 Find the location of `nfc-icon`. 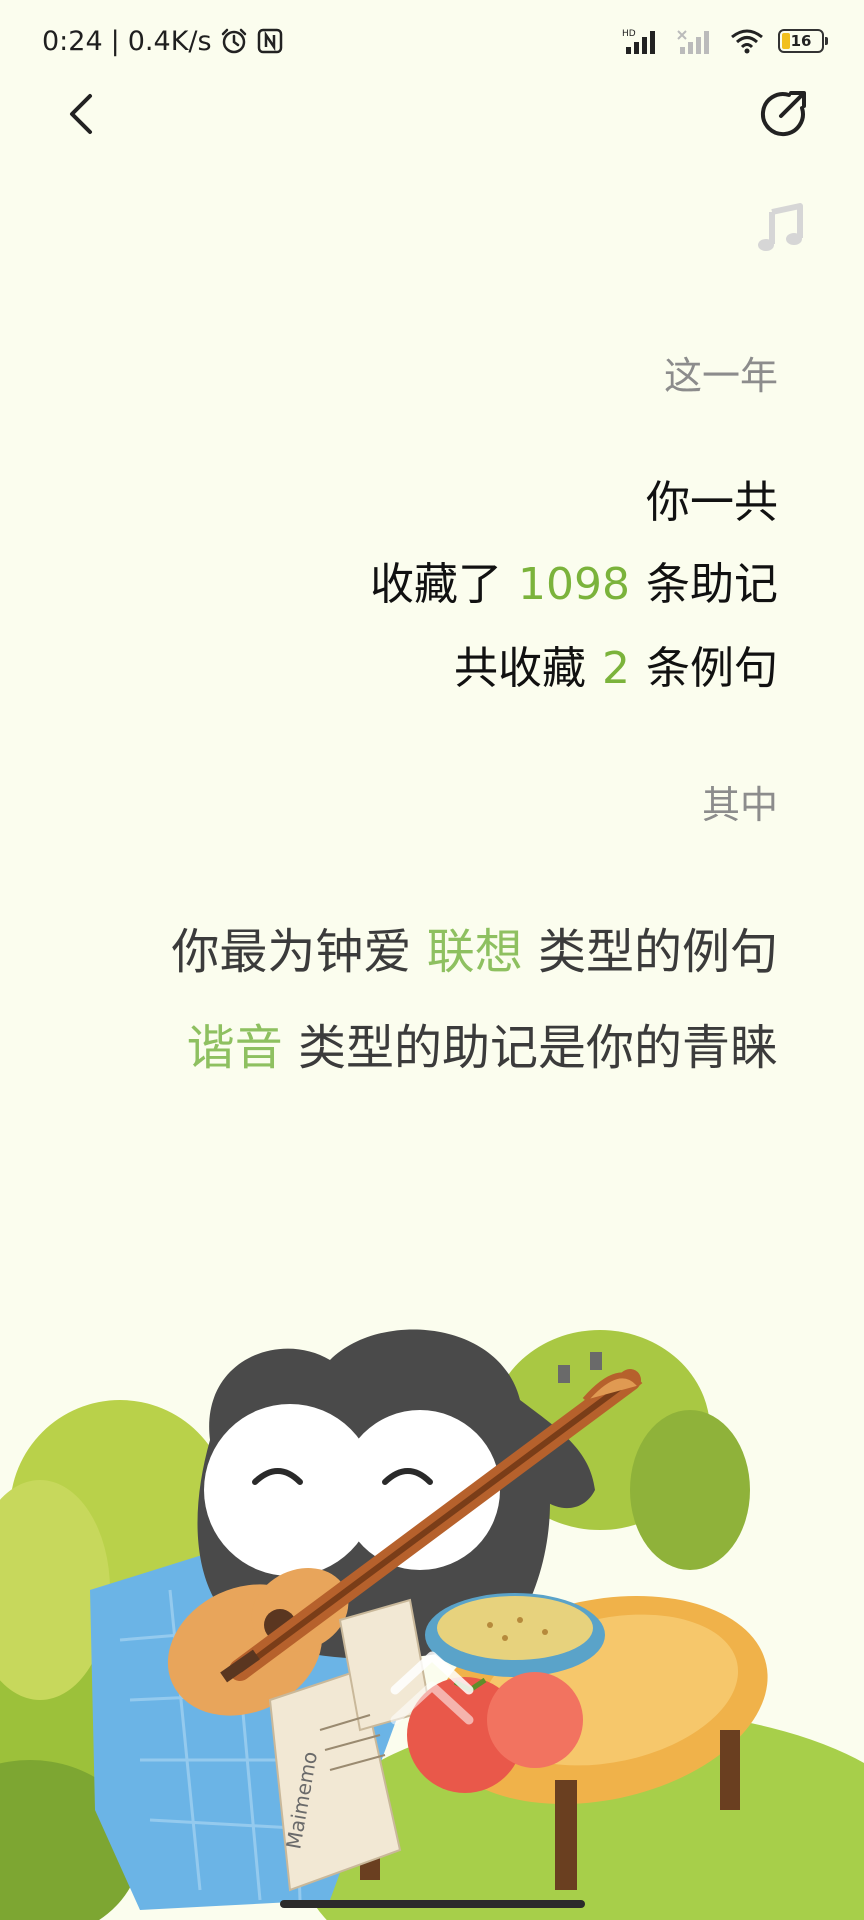

nfc-icon is located at coordinates (269, 41).